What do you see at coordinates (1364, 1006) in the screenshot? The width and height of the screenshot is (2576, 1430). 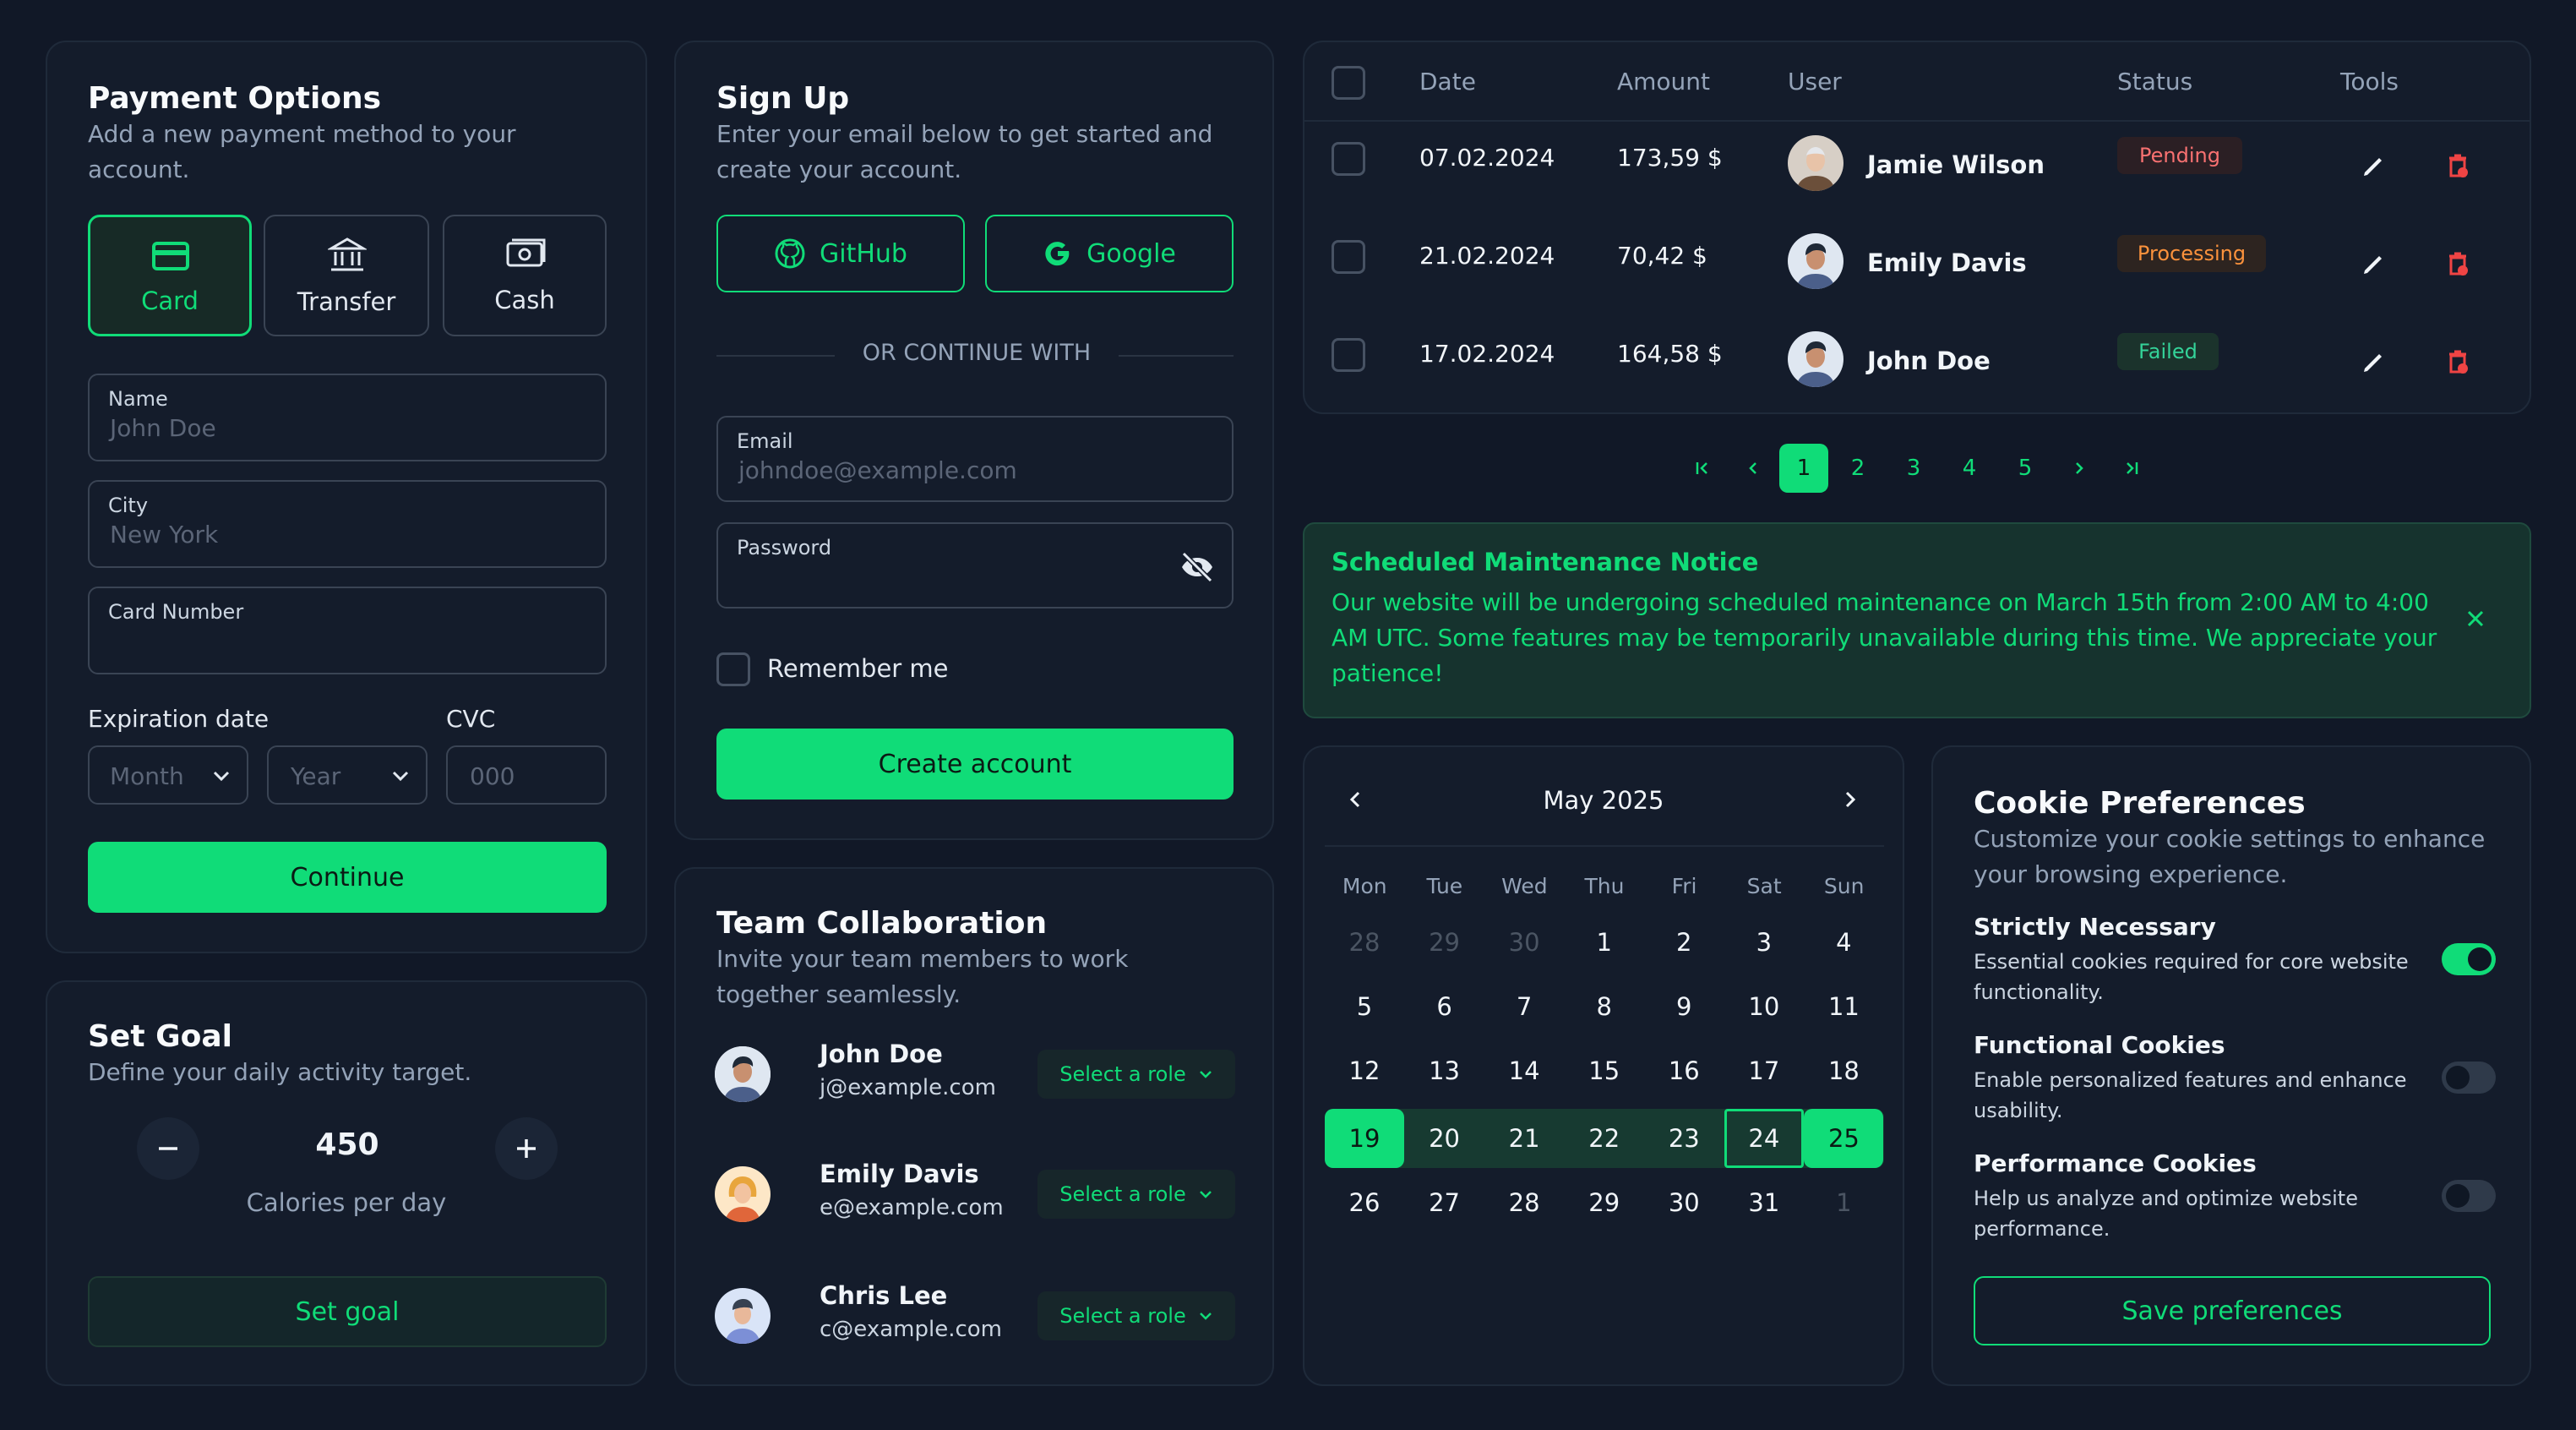 I see `calendar-day: 5` at bounding box center [1364, 1006].